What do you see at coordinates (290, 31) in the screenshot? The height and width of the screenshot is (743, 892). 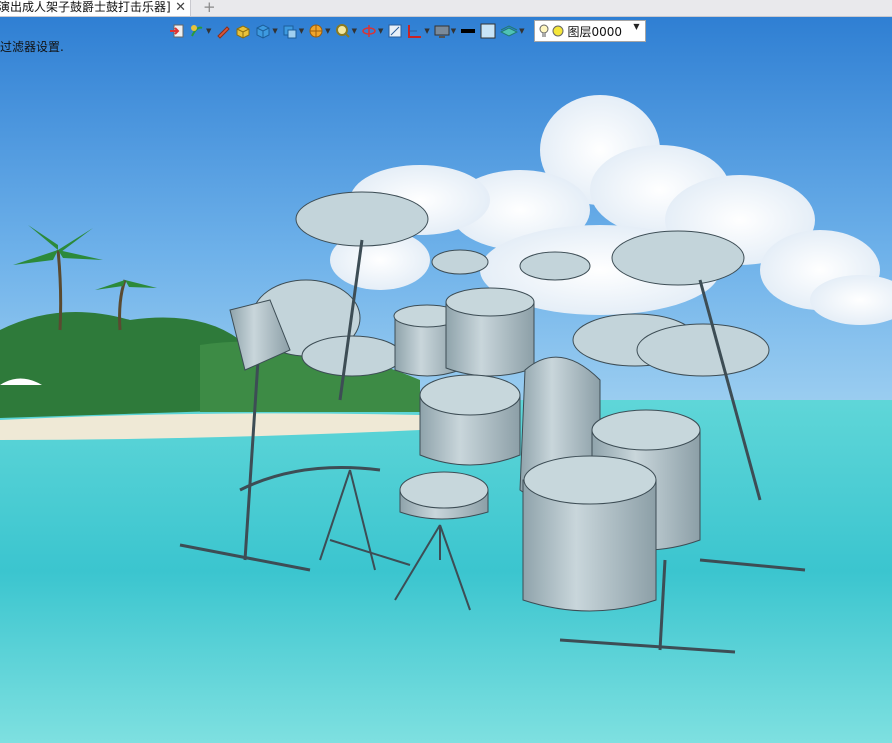 I see `display-style-icon` at bounding box center [290, 31].